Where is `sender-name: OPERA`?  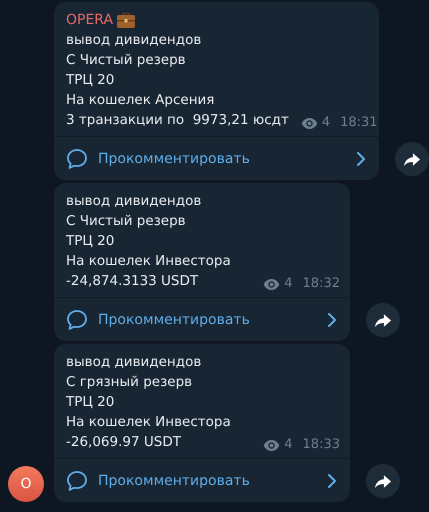 sender-name: OPERA is located at coordinates (90, 20).